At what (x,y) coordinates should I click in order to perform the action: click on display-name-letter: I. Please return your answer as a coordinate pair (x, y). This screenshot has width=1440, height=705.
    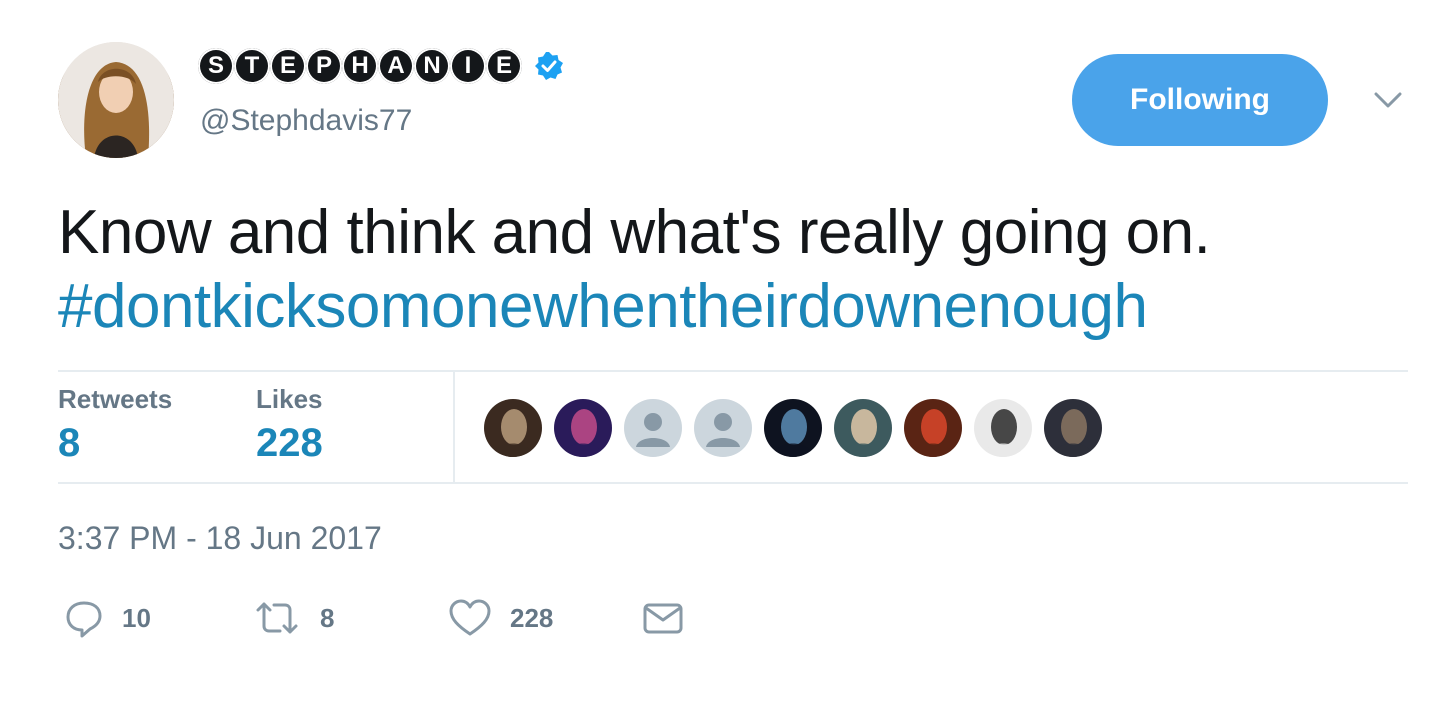
    Looking at the image, I should click on (468, 66).